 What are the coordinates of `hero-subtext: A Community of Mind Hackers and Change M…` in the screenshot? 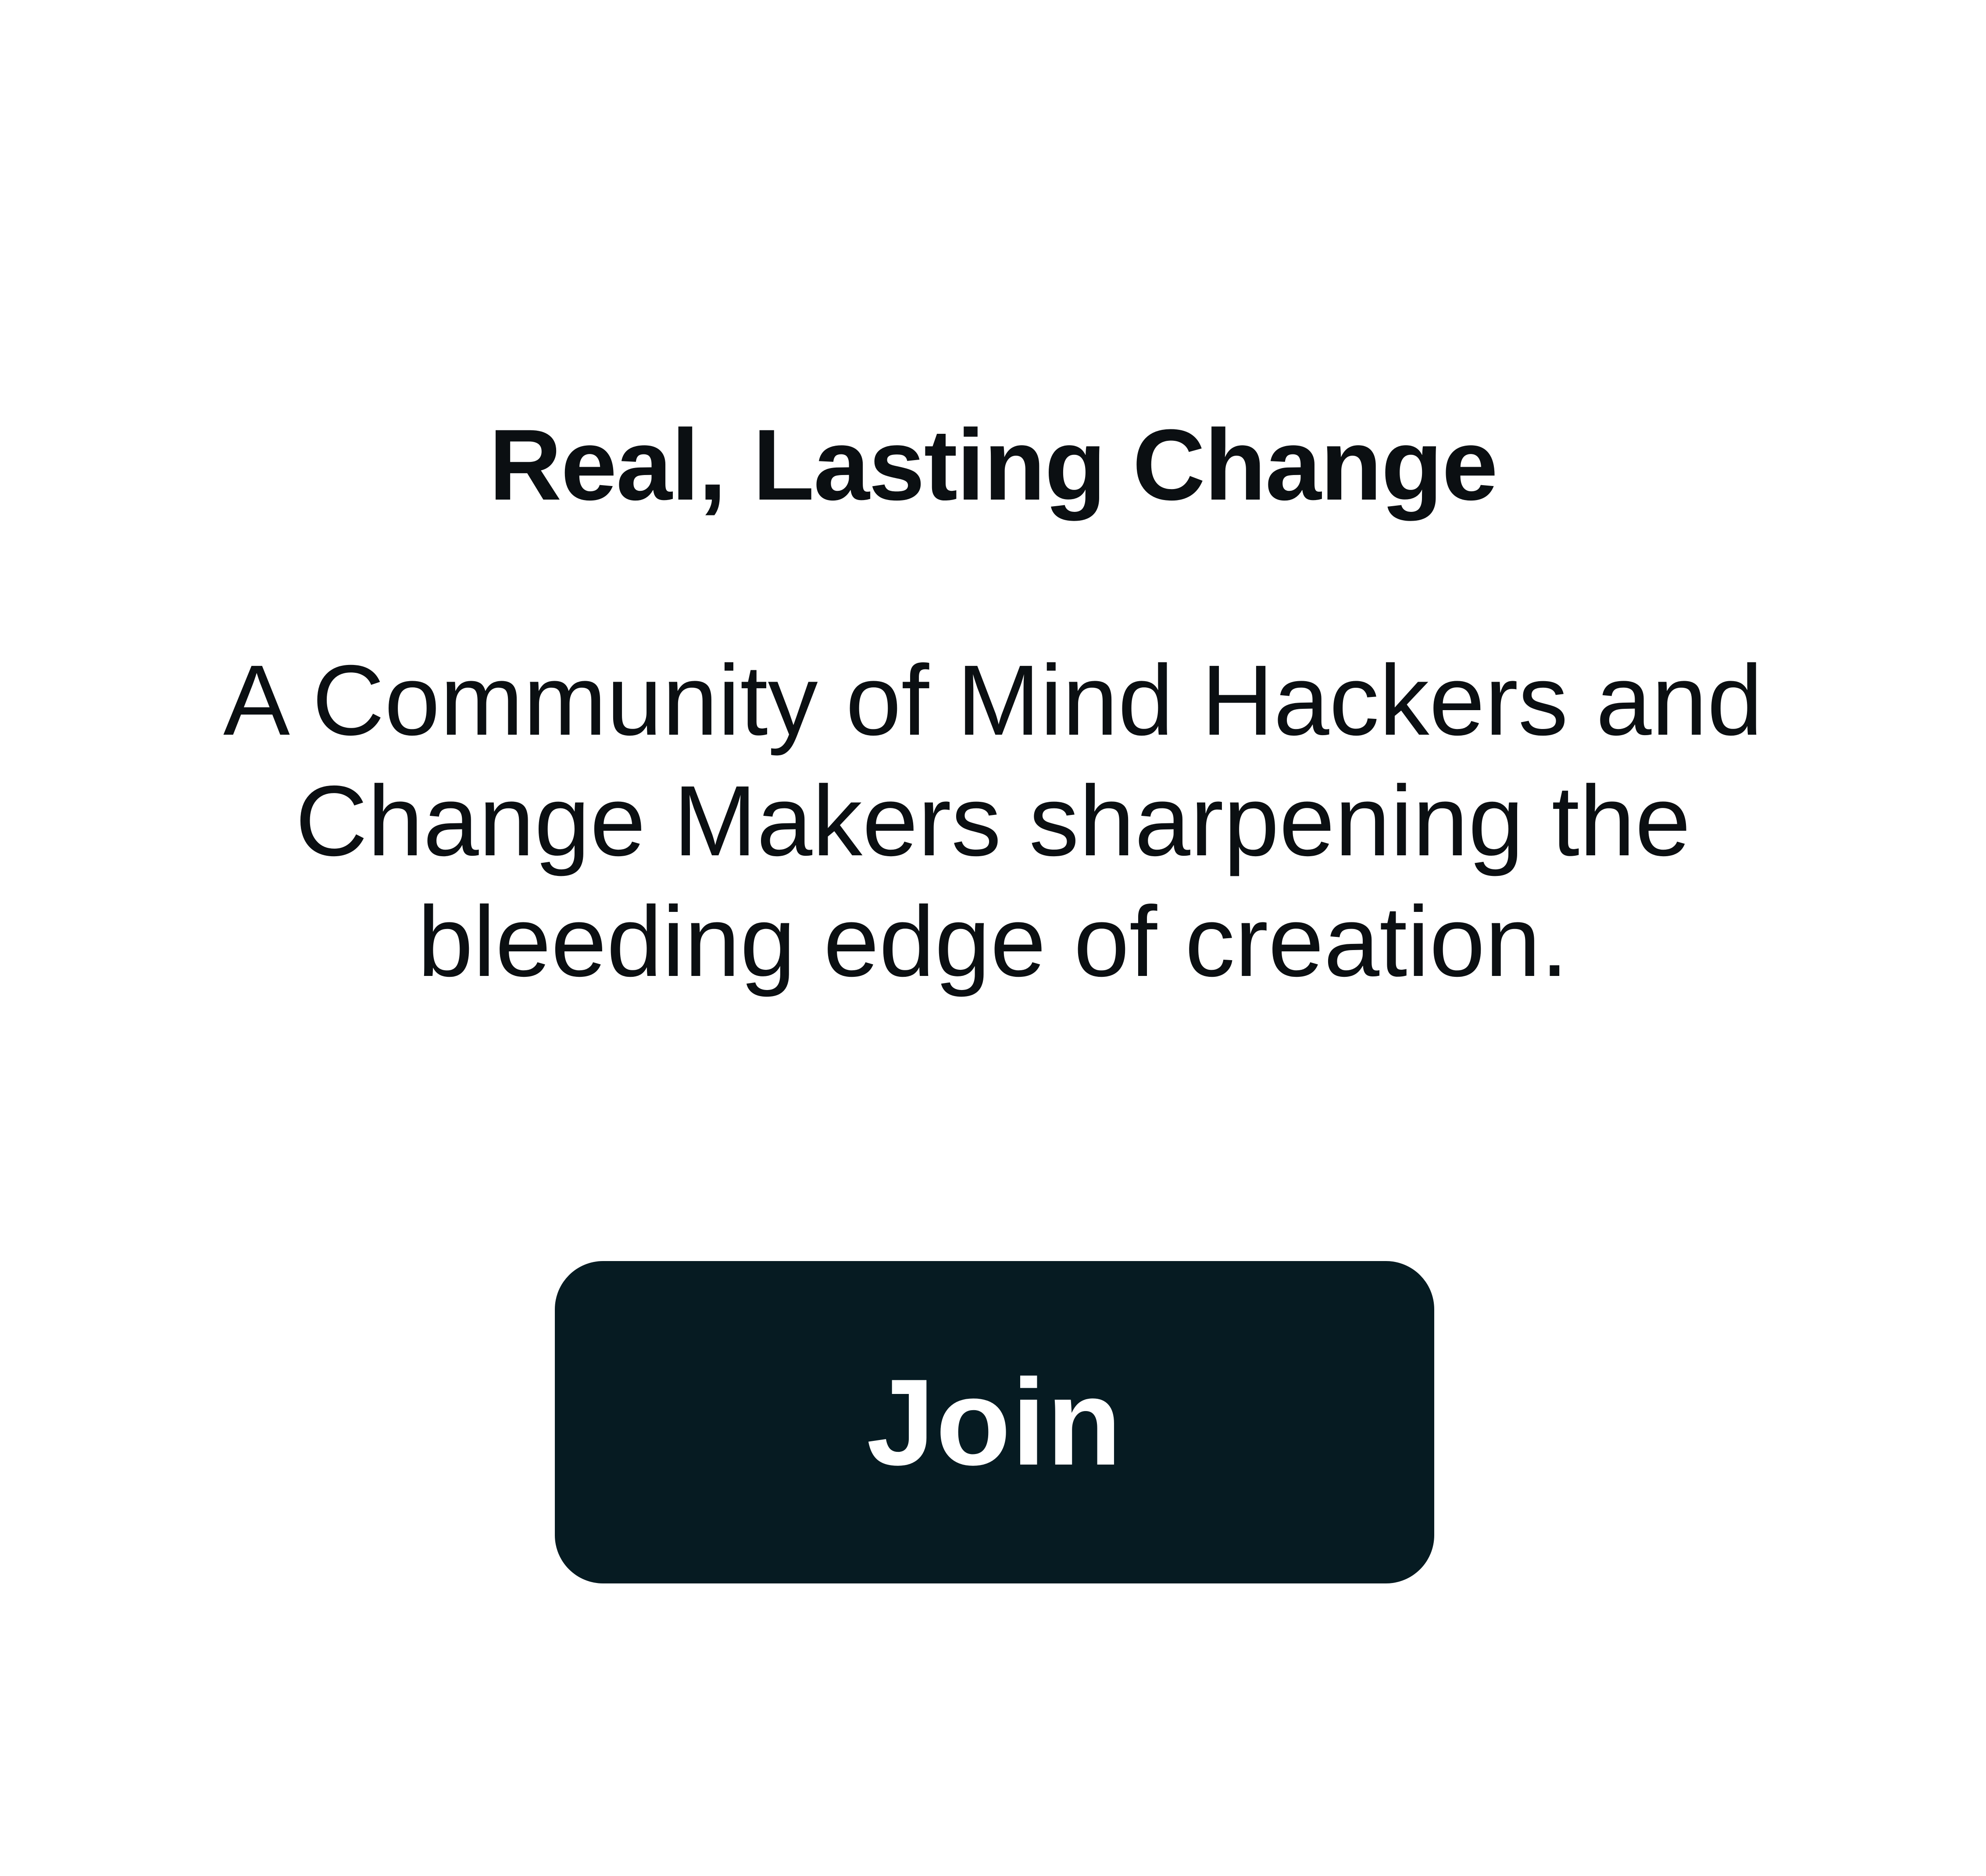 It's located at (993, 821).